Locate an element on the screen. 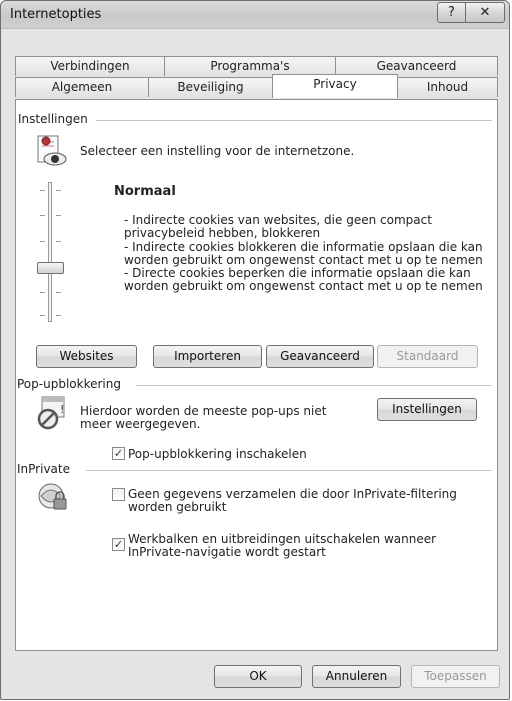  cancel-button: Annuleren is located at coordinates (356, 676).